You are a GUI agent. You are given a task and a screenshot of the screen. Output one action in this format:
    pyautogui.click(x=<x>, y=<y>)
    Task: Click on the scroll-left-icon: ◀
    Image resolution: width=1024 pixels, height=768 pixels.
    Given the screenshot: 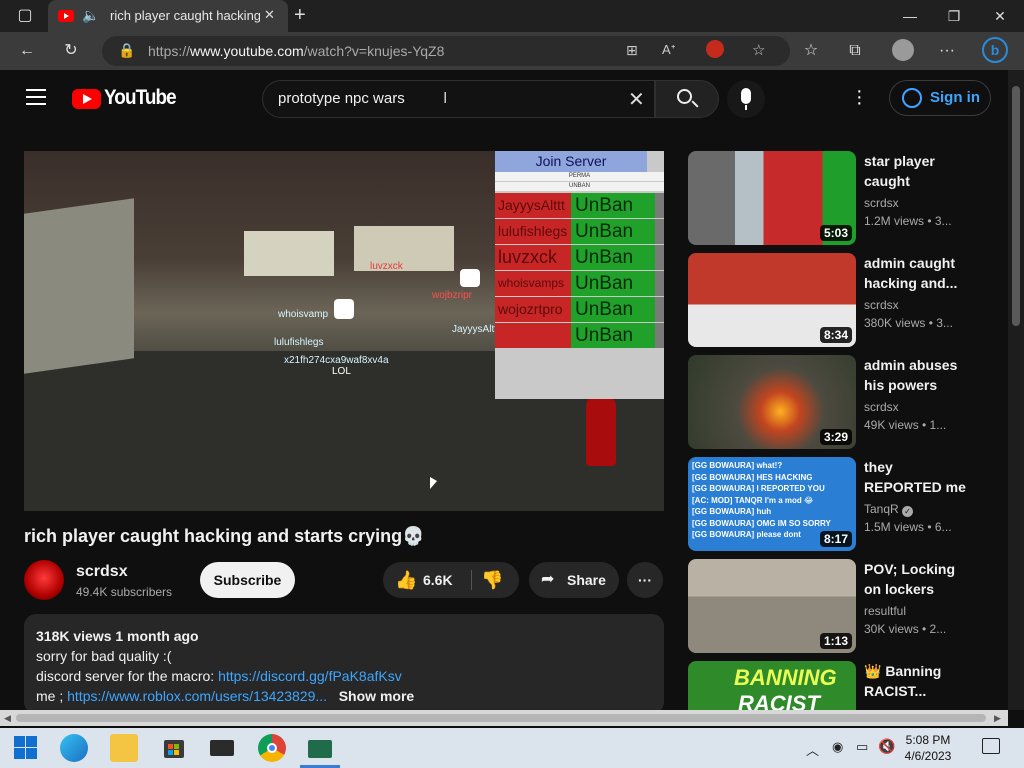 What is the action you would take?
    pyautogui.click(x=7, y=718)
    